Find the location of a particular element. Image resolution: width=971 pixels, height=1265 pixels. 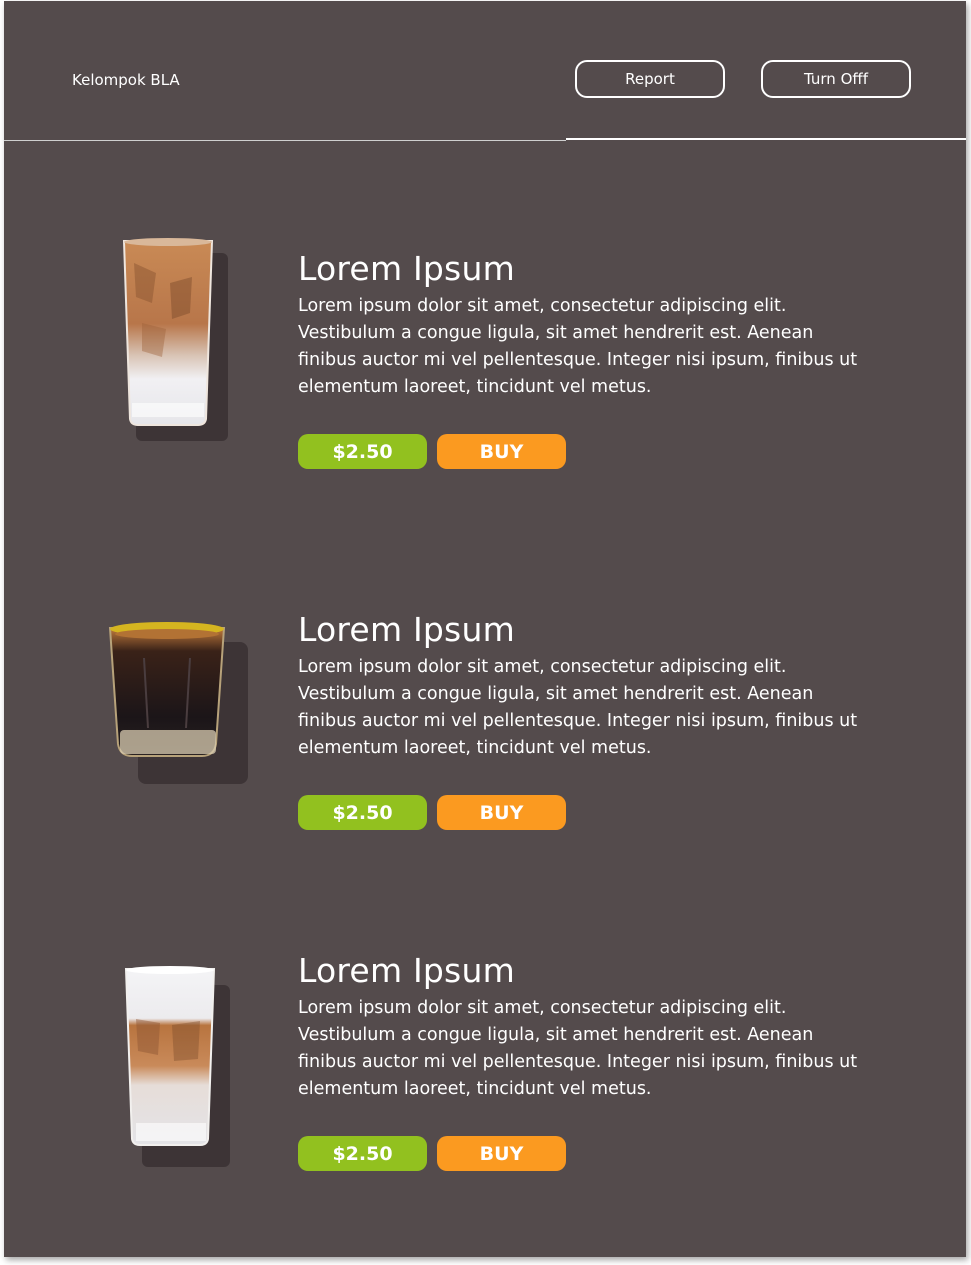

layered-latte-image is located at coordinates (177, 1066).